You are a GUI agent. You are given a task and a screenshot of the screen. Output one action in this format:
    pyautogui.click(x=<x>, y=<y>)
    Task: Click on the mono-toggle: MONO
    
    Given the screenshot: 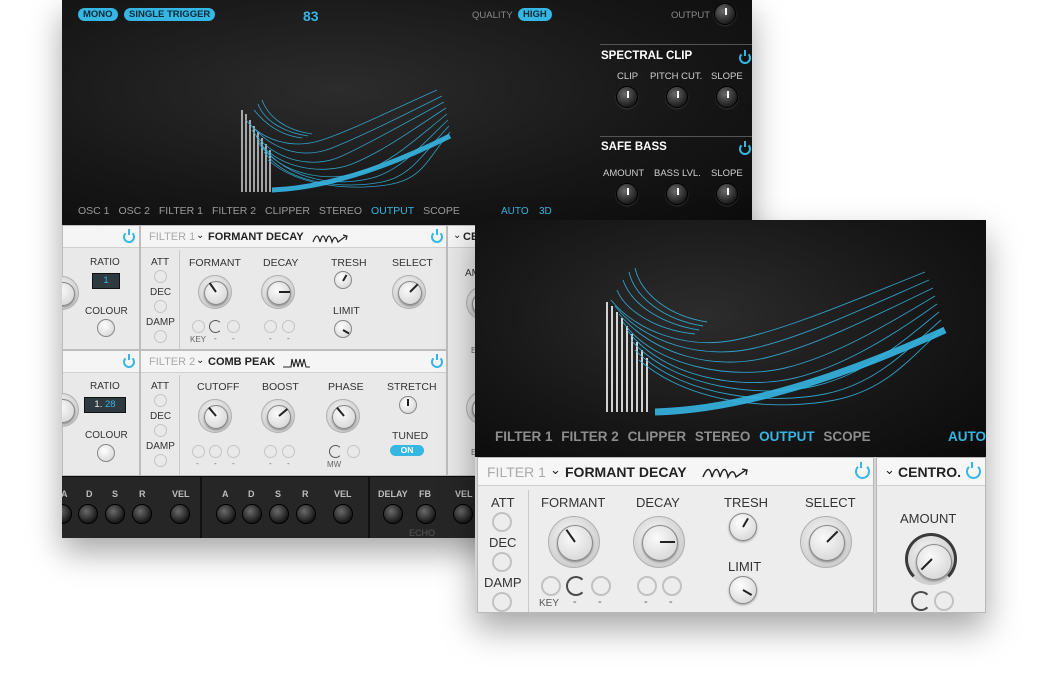 What is the action you would take?
    pyautogui.click(x=98, y=14)
    